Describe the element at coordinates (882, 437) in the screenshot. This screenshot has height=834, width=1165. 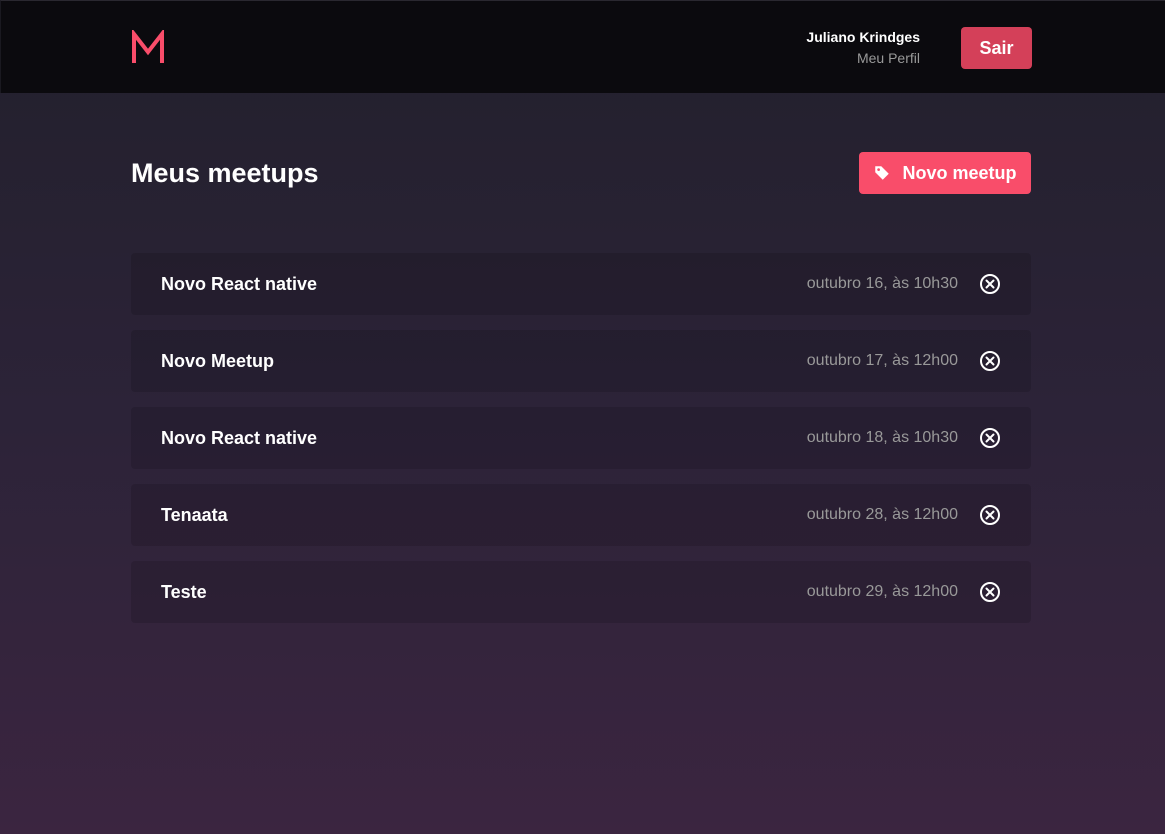
I see `meetup-date: outubro 18, às 10h30` at that location.